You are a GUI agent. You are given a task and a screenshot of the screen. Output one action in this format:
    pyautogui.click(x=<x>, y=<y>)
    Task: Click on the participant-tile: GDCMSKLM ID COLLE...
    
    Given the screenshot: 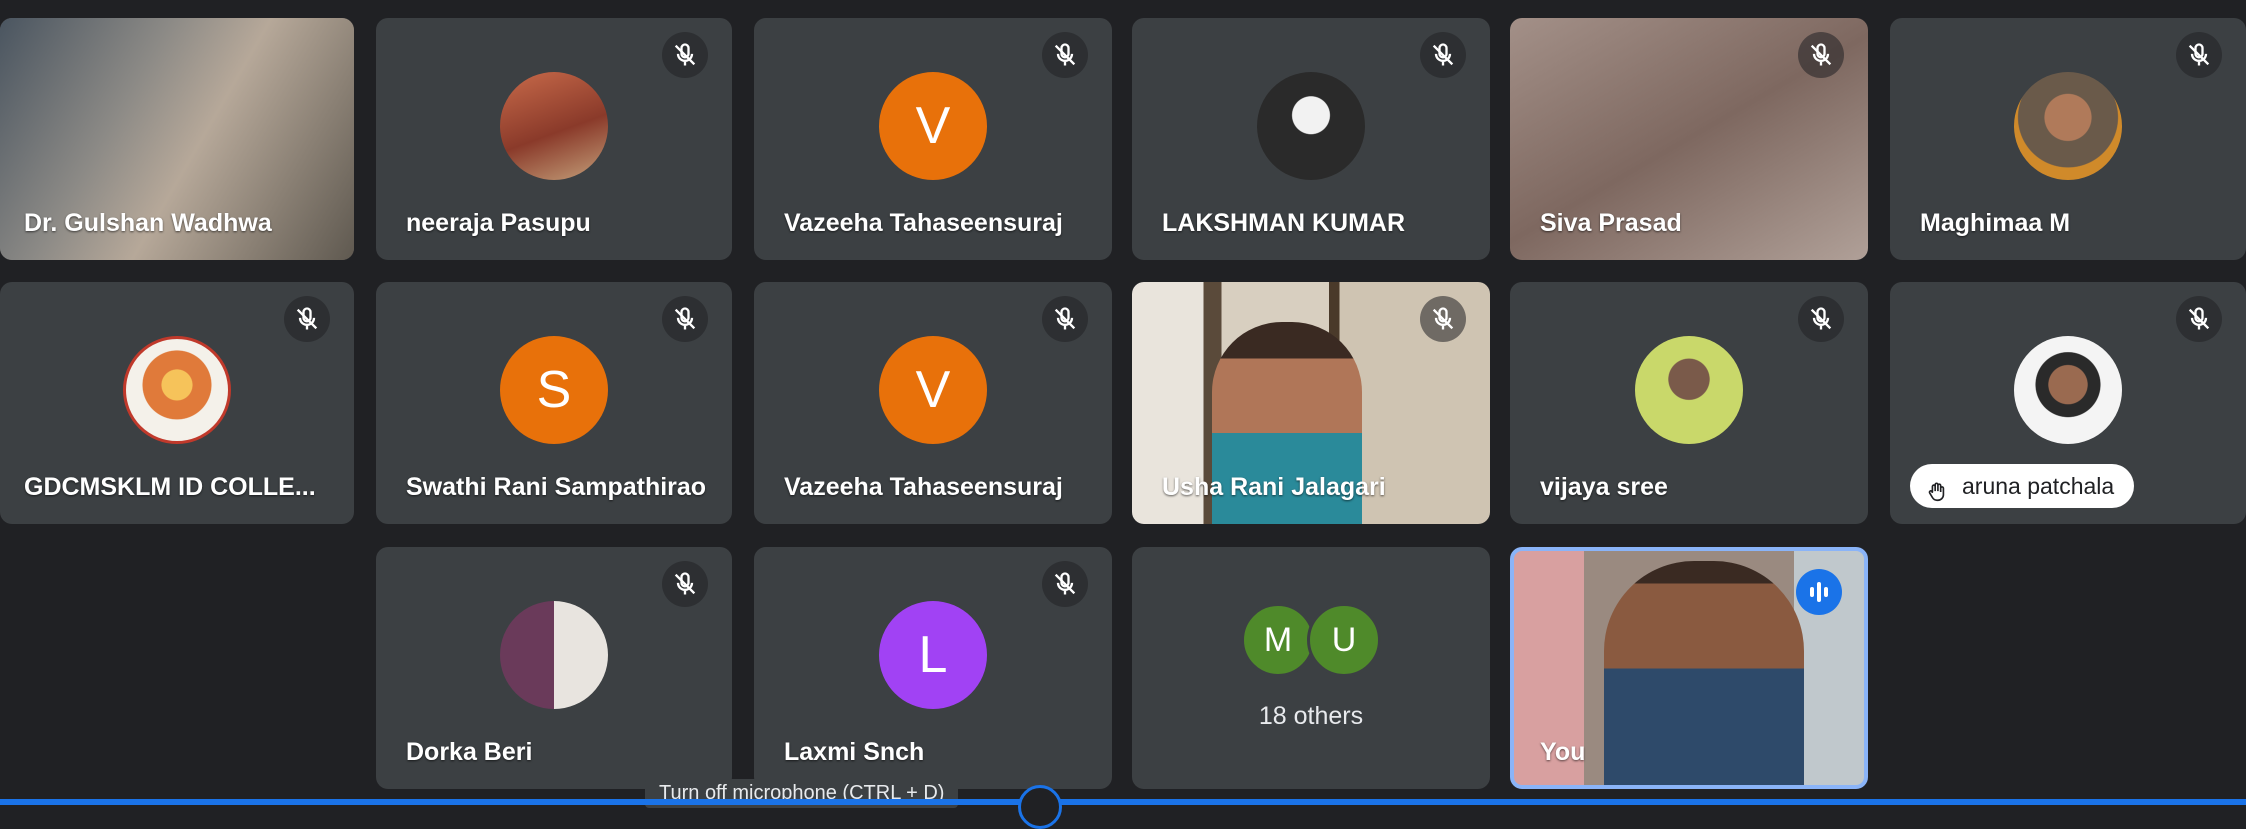 What is the action you would take?
    pyautogui.click(x=177, y=403)
    